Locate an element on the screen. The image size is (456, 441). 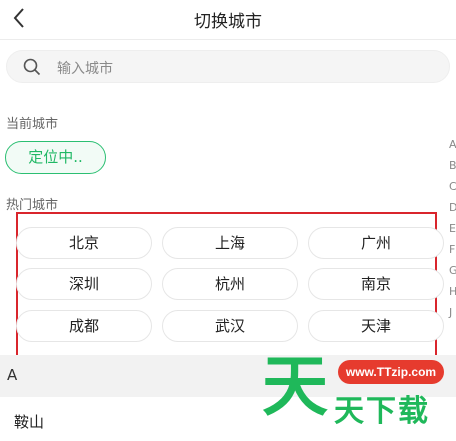
search-placeholder: 输入城市 is located at coordinates (85, 69).